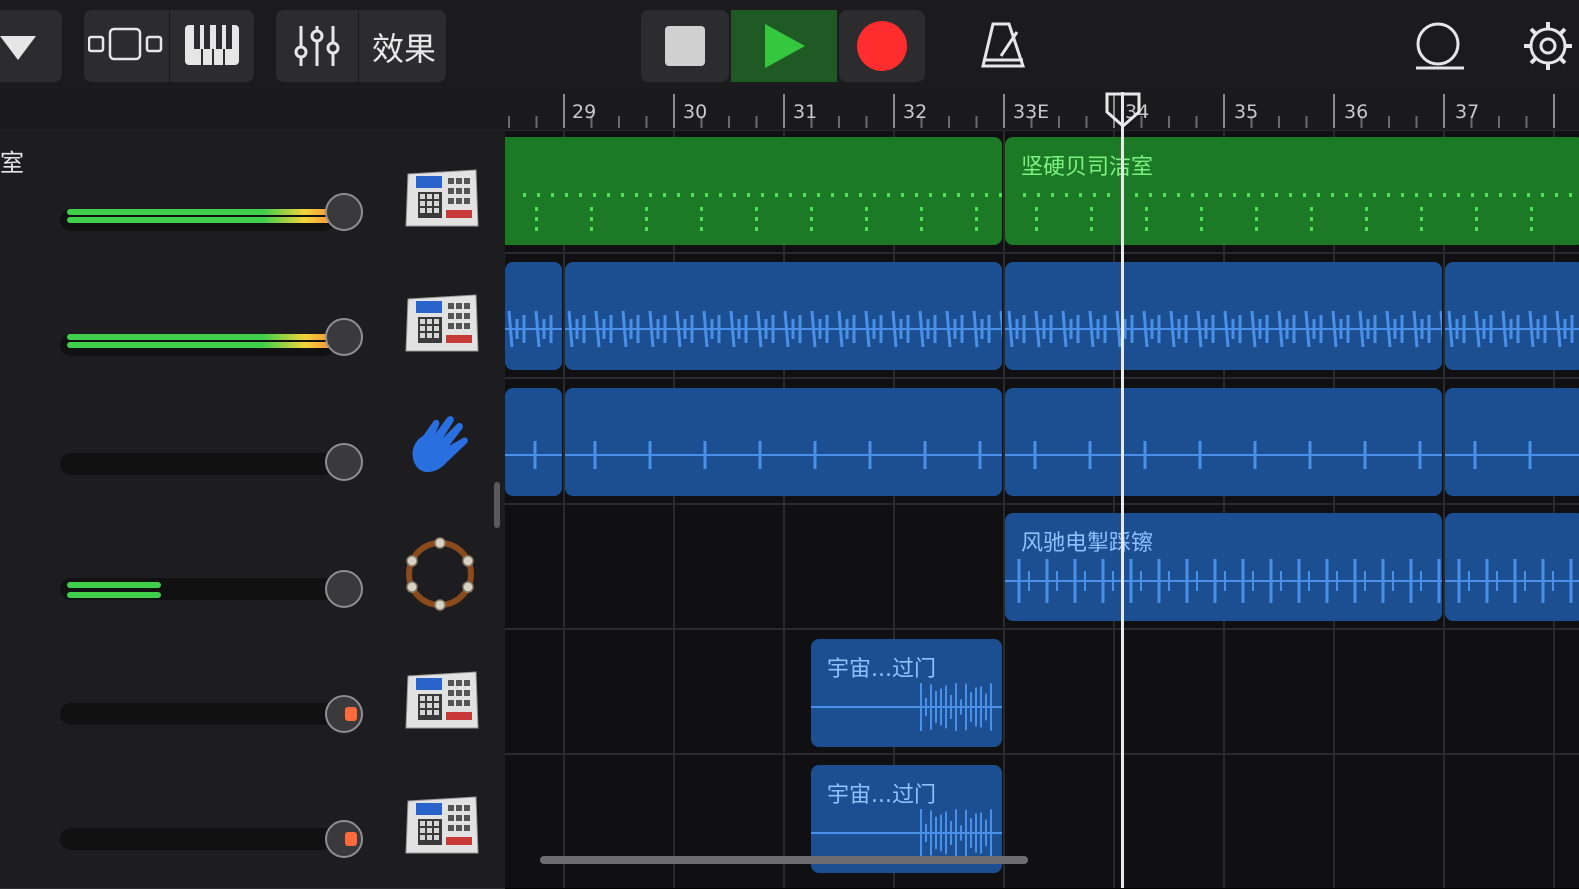 This screenshot has height=889, width=1579. What do you see at coordinates (440, 444) in the screenshot?
I see `hand-clap-icon` at bounding box center [440, 444].